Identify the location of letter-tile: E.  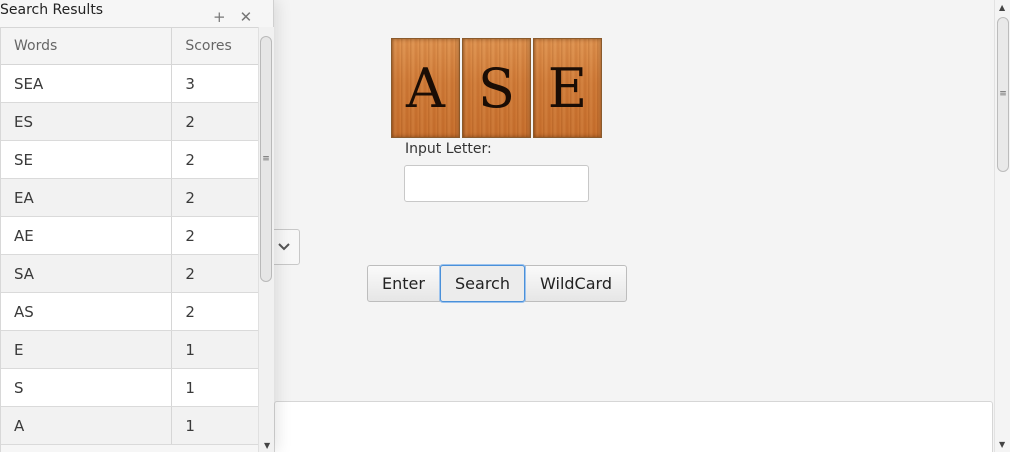
(567, 88).